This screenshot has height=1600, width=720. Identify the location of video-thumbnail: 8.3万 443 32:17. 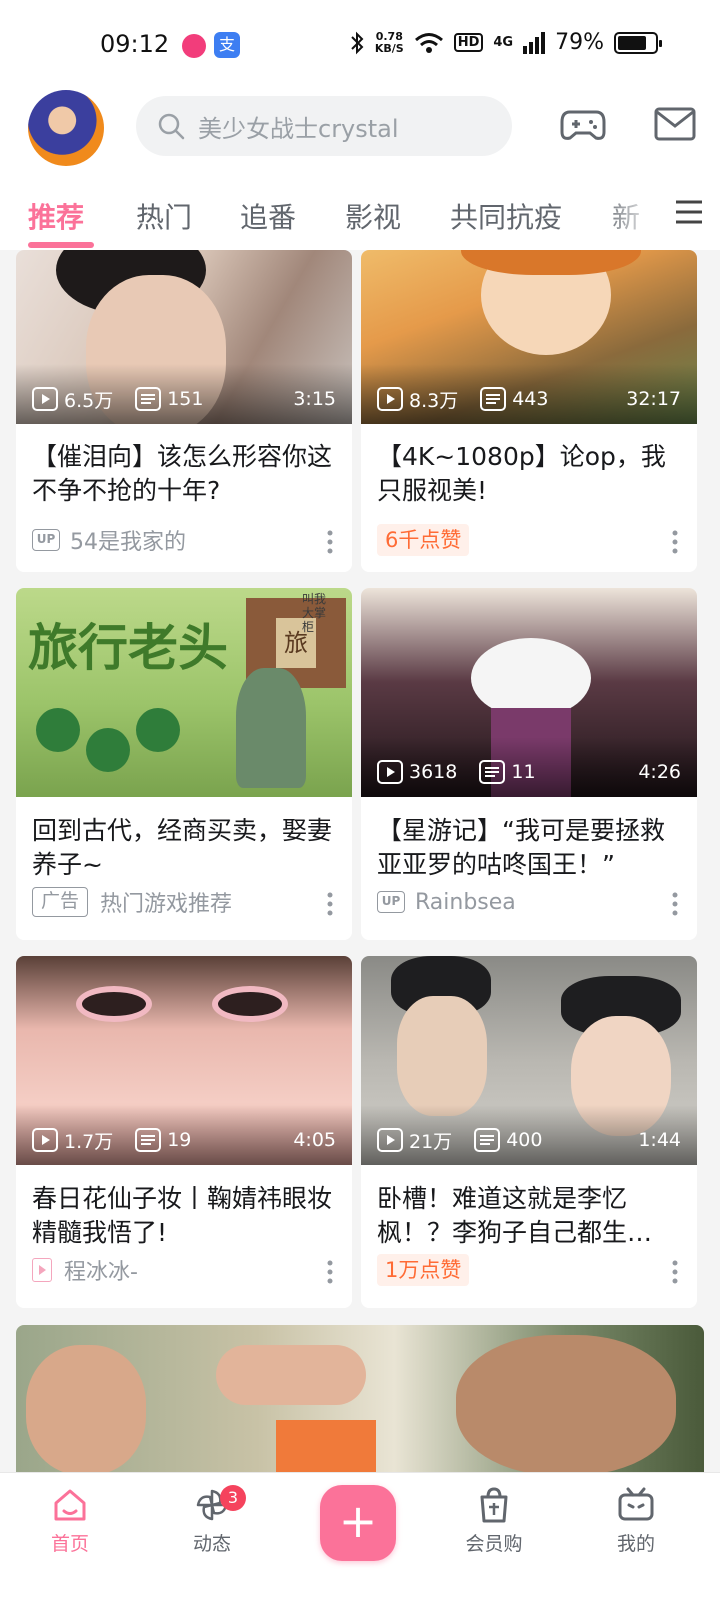
(529, 337).